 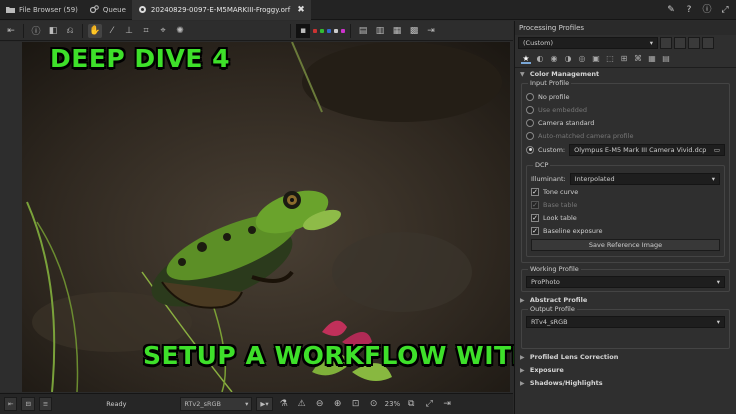 What do you see at coordinates (322, 30) in the screenshot?
I see `green-channel-icon` at bounding box center [322, 30].